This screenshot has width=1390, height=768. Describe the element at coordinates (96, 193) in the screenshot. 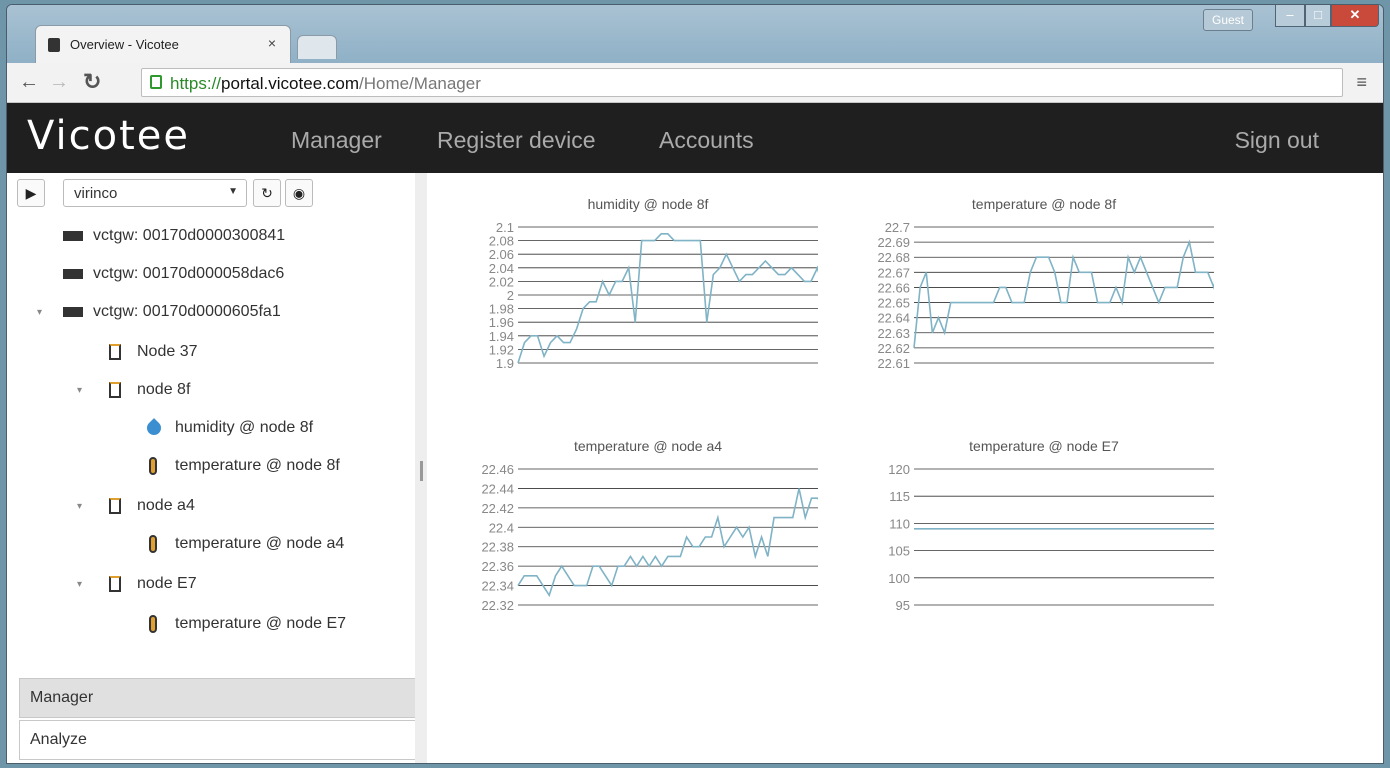

I see `organization-select-value: virinco` at that location.